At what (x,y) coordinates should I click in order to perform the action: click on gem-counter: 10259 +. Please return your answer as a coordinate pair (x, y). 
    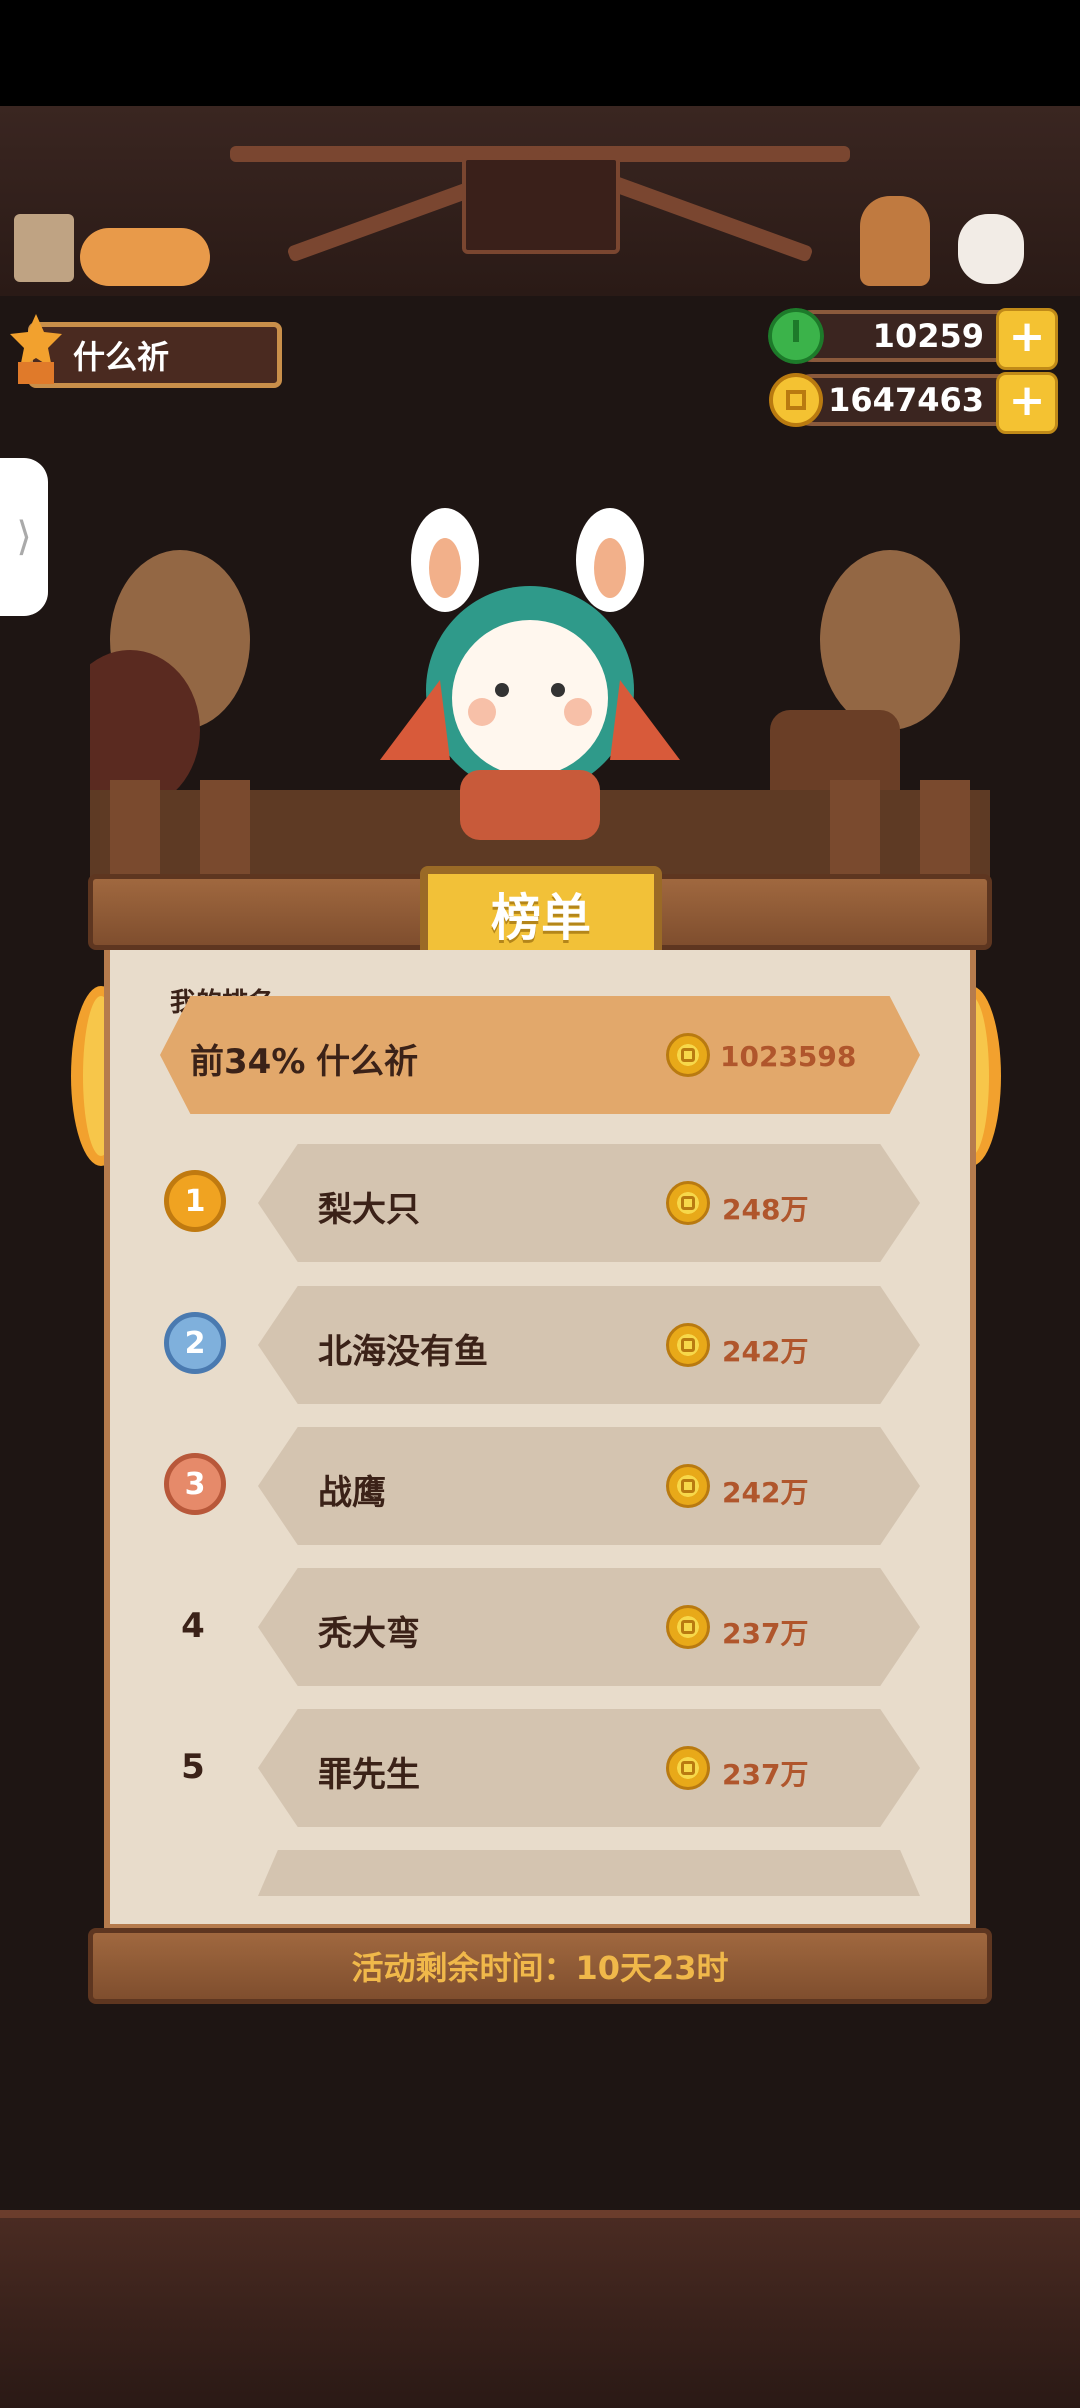
    Looking at the image, I should click on (913, 339).